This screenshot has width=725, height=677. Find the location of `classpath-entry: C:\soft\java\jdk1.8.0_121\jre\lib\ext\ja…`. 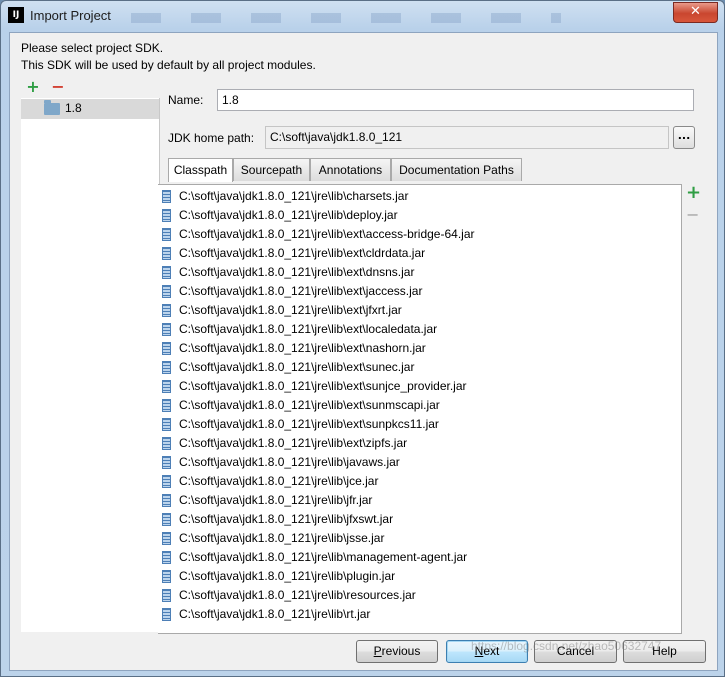

classpath-entry: C:\soft\java\jdk1.8.0_121\jre\lib\ext\ja… is located at coordinates (301, 291).